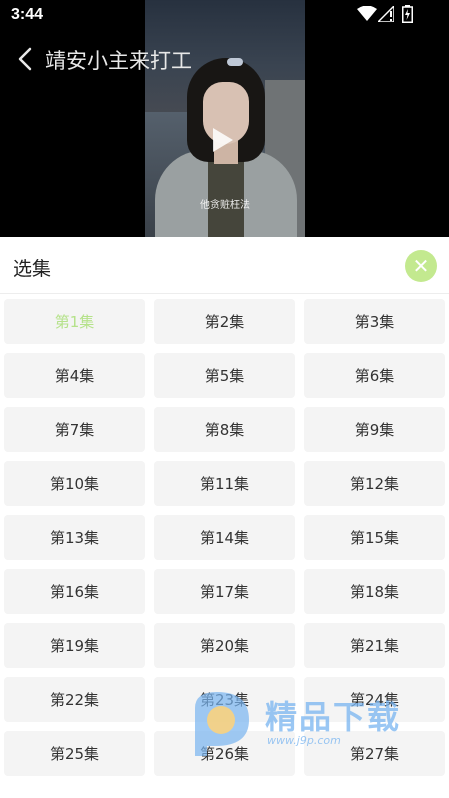 This screenshot has width=449, height=798. What do you see at coordinates (224, 699) in the screenshot?
I see `episode-button: 第23集` at bounding box center [224, 699].